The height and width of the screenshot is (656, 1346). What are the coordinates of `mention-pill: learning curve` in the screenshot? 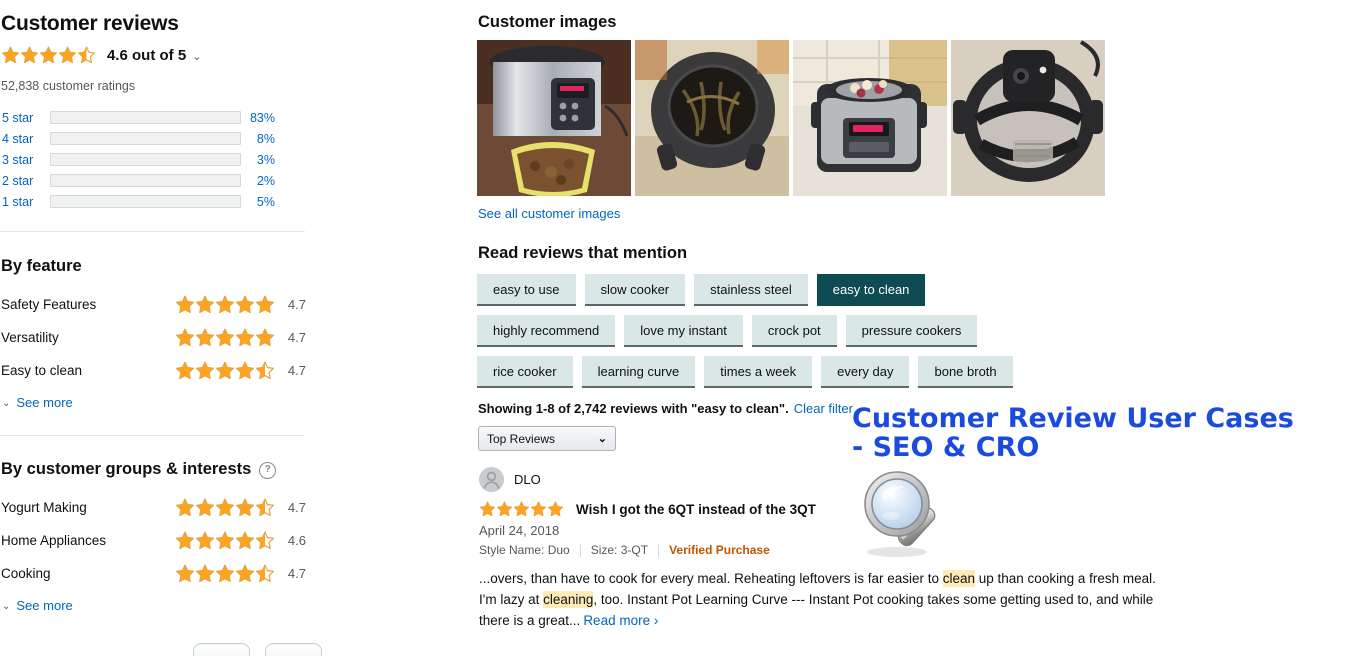 It's located at (638, 372).